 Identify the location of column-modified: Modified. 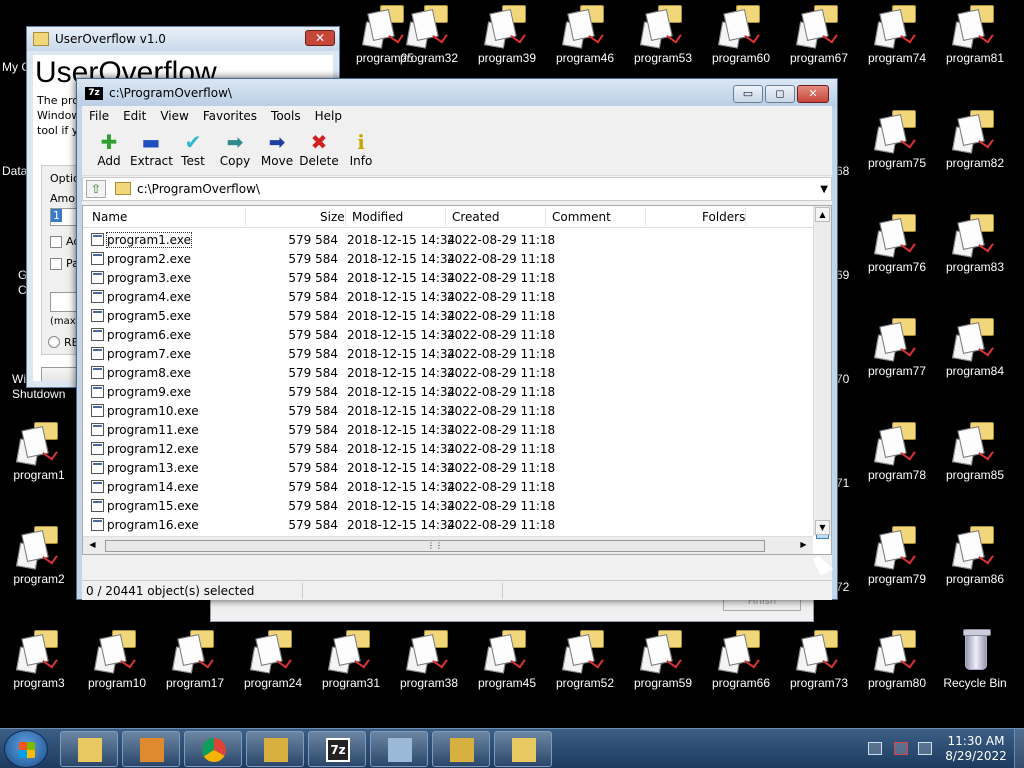
(377, 218).